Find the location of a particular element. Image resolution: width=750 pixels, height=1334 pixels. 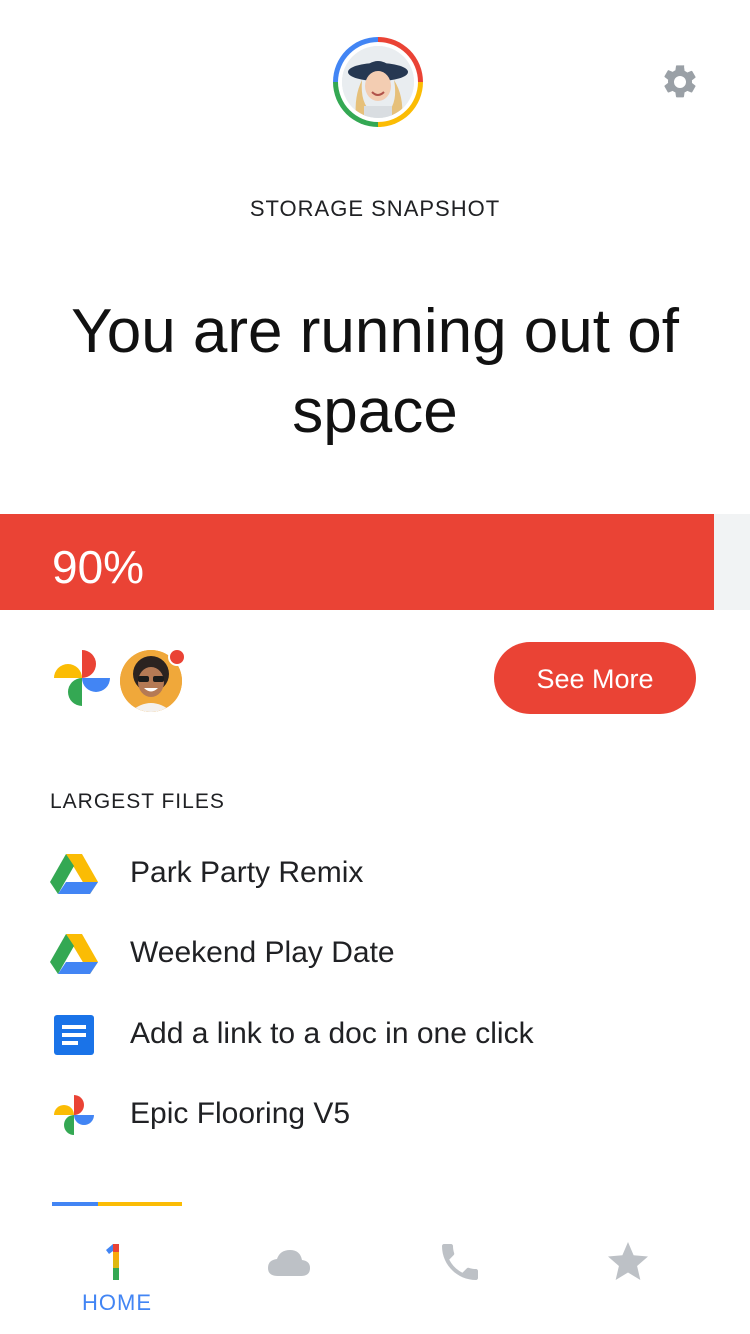

file-list-item: Add a link to a doc in one click is located at coordinates (380, 1033).